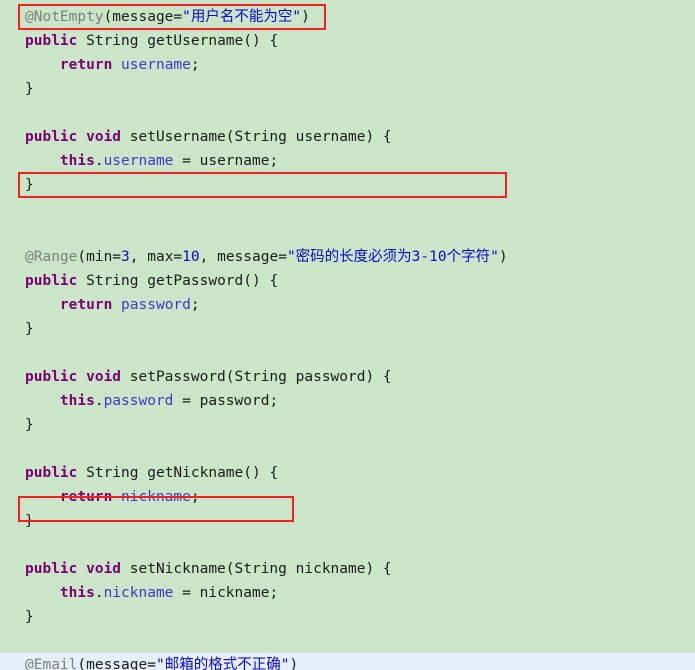 This screenshot has width=695, height=670. I want to click on token-str: "密码的长度必须为3-10个字符", so click(392, 257).